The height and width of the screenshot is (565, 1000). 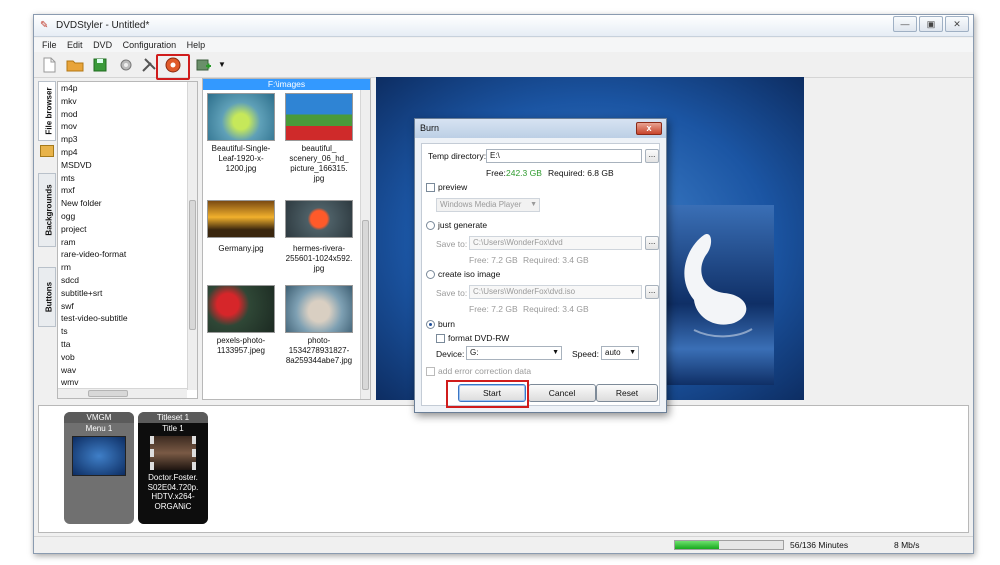 I want to click on file-list-item: mod, so click(x=122, y=114).